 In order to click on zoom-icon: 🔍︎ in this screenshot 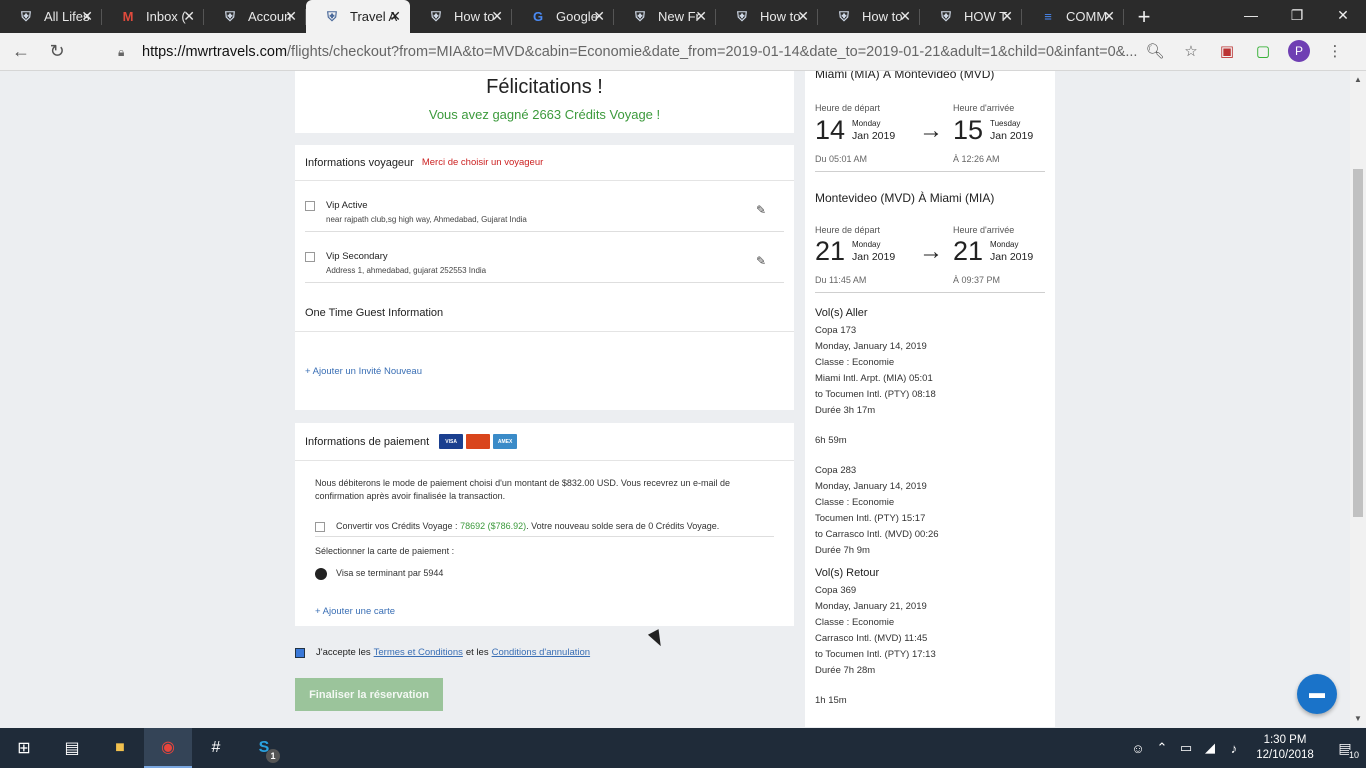, I will do `click(1155, 51)`.